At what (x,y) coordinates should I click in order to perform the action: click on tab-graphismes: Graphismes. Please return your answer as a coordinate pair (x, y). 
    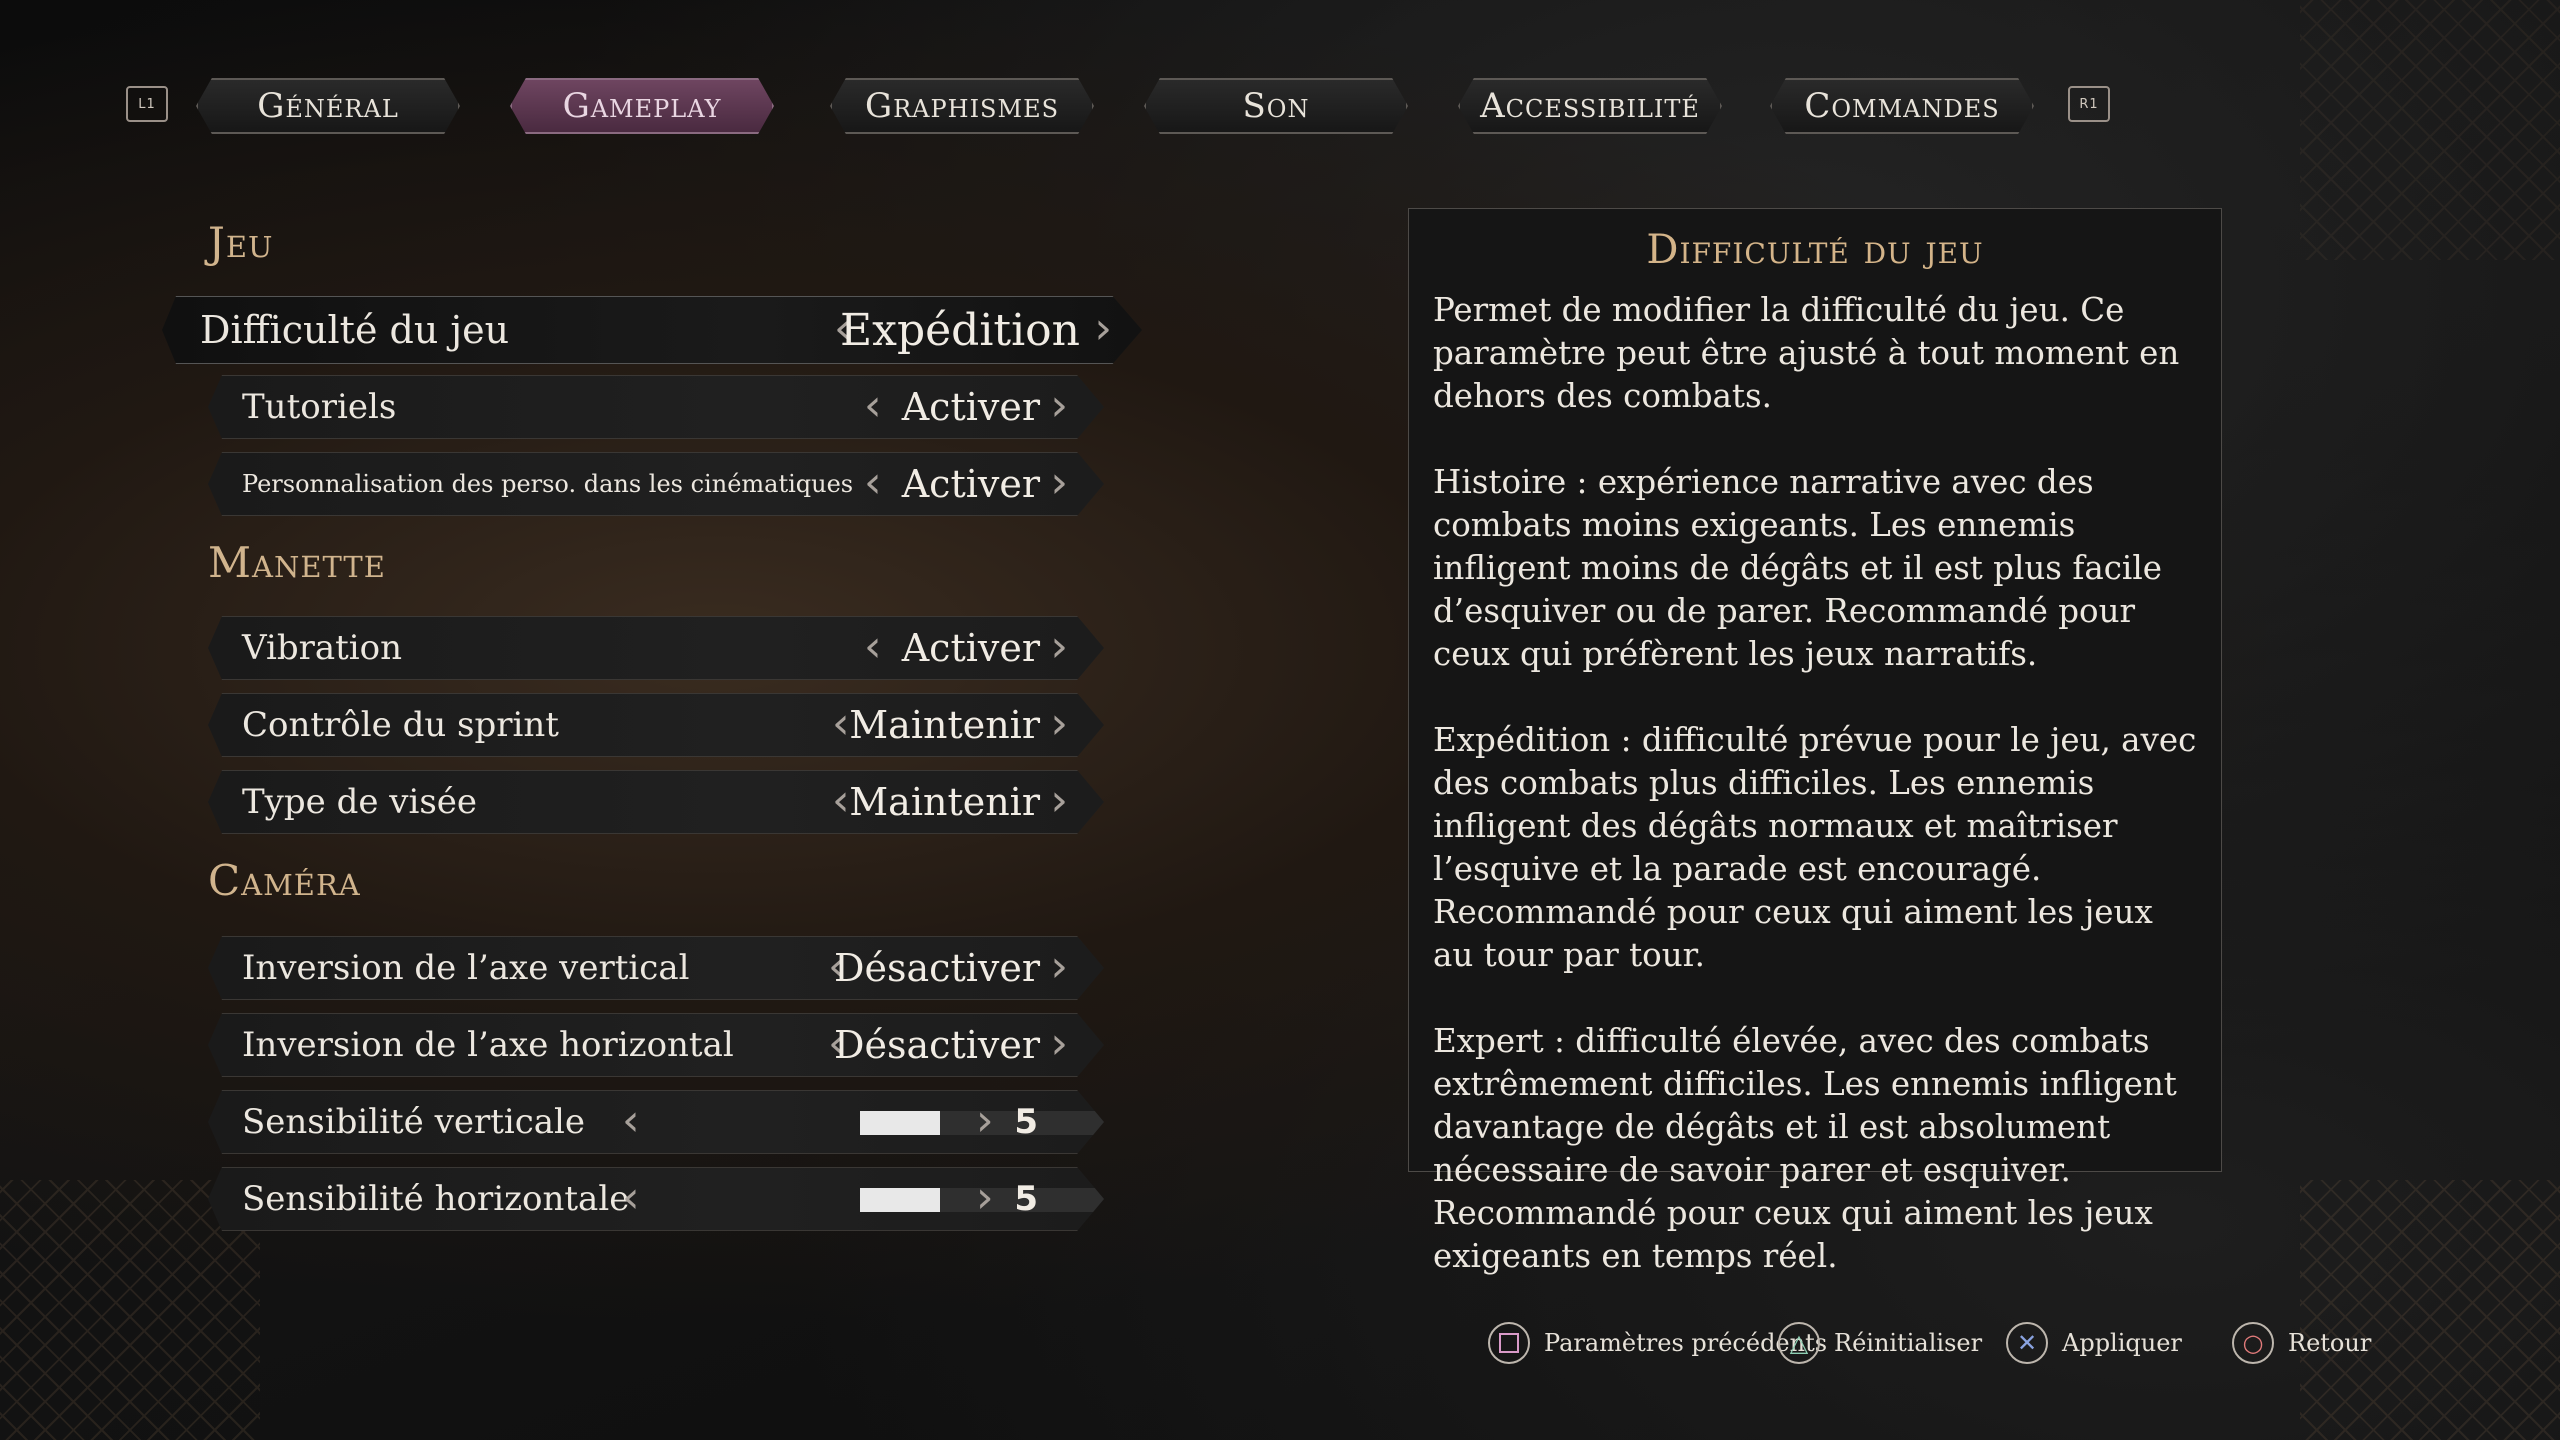
    Looking at the image, I should click on (962, 106).